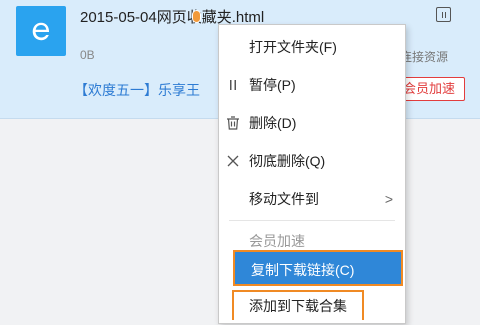  I want to click on menu-pause: 暂停(P), so click(312, 85).